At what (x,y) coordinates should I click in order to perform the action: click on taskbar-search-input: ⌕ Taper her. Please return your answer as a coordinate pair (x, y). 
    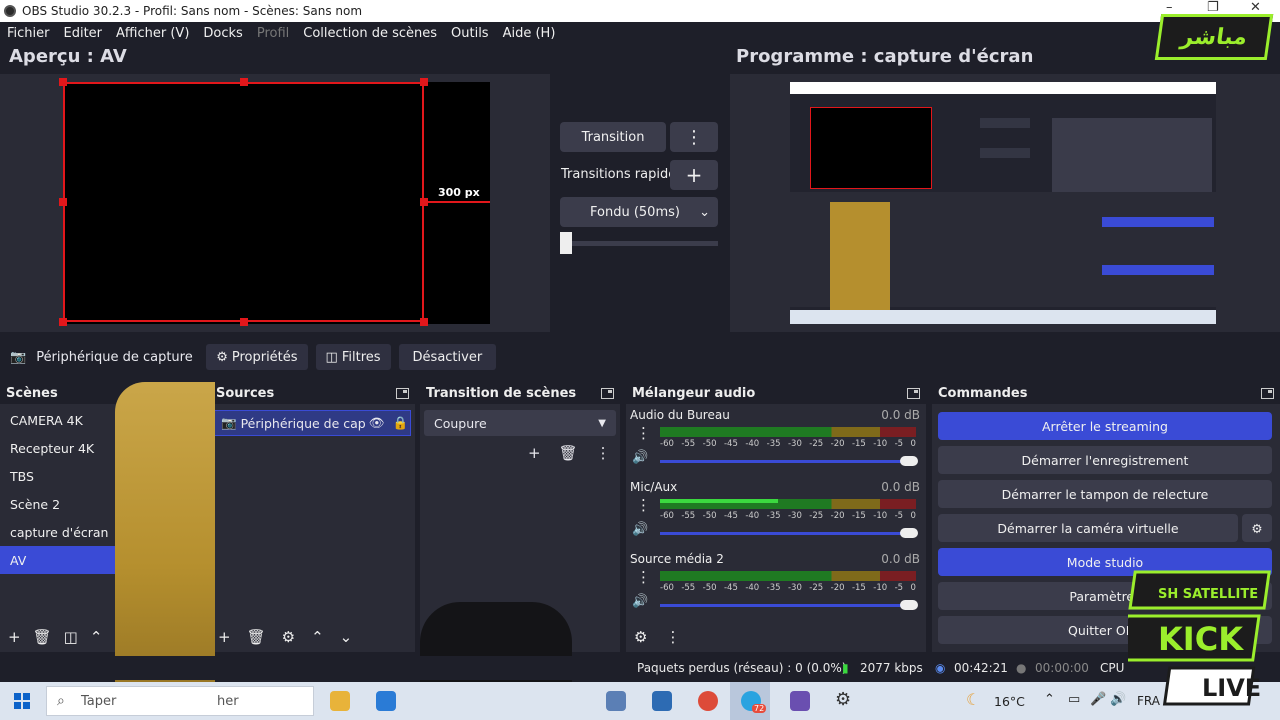
    Looking at the image, I should click on (180, 701).